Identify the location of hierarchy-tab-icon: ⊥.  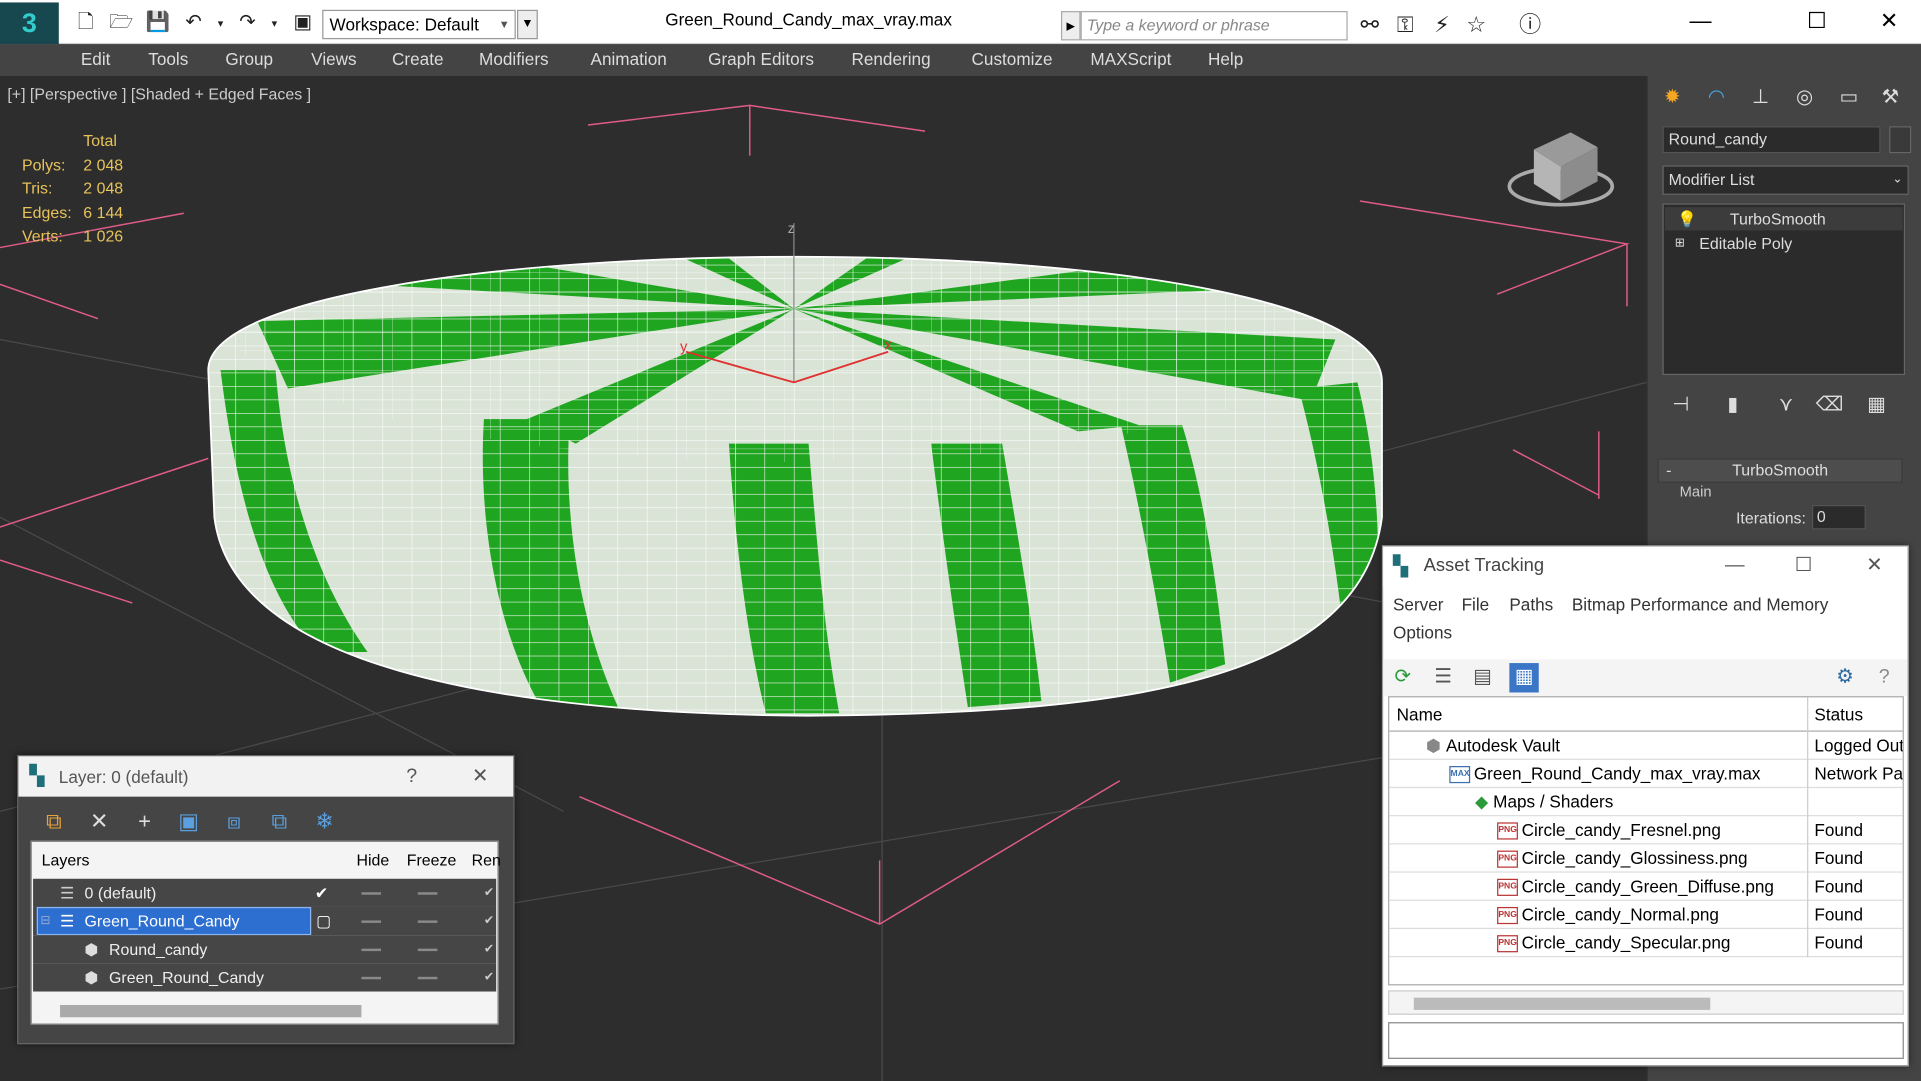
(1760, 98).